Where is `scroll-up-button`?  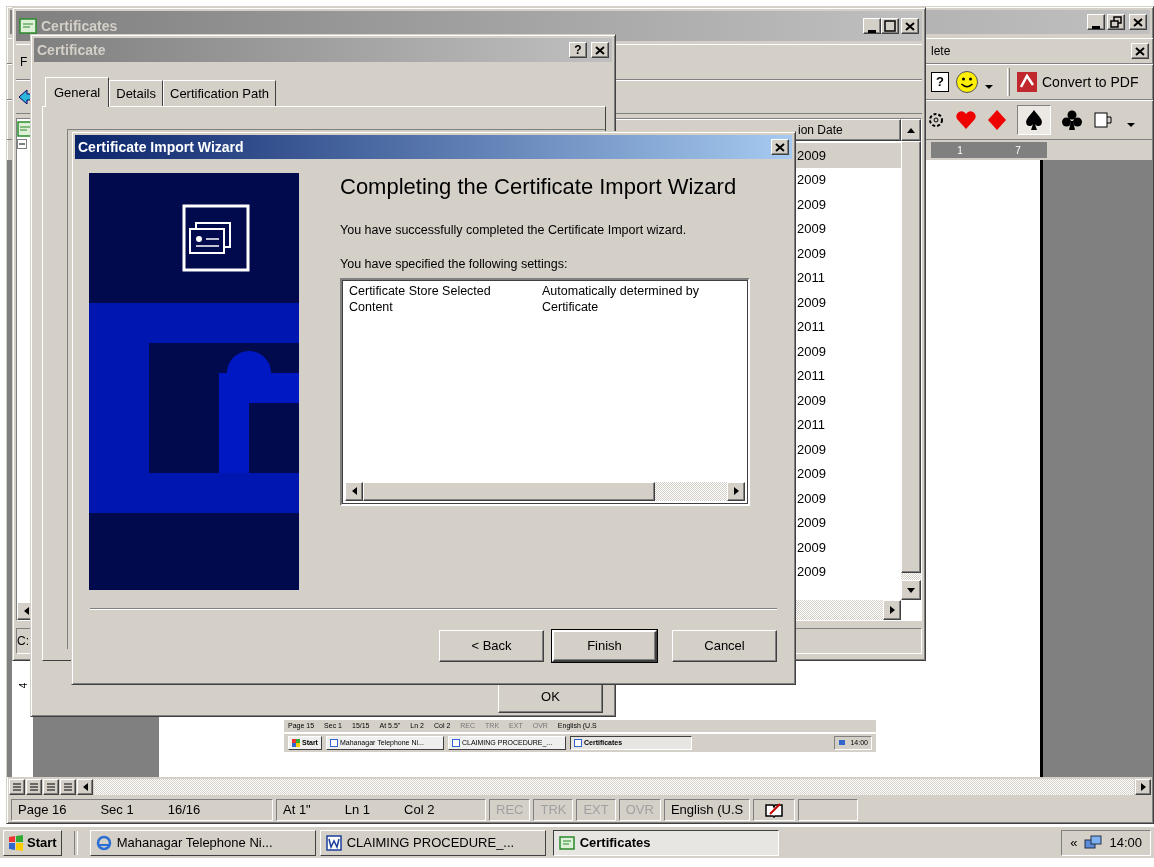
scroll-up-button is located at coordinates (911, 130).